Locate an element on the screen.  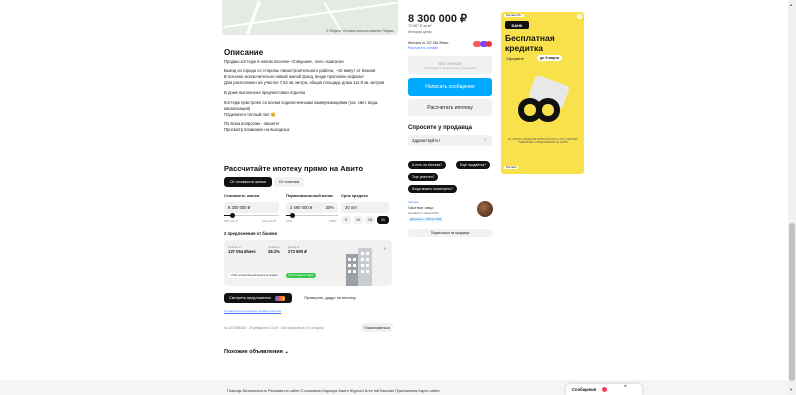
rate-value: 28.2% is located at coordinates (274, 251).